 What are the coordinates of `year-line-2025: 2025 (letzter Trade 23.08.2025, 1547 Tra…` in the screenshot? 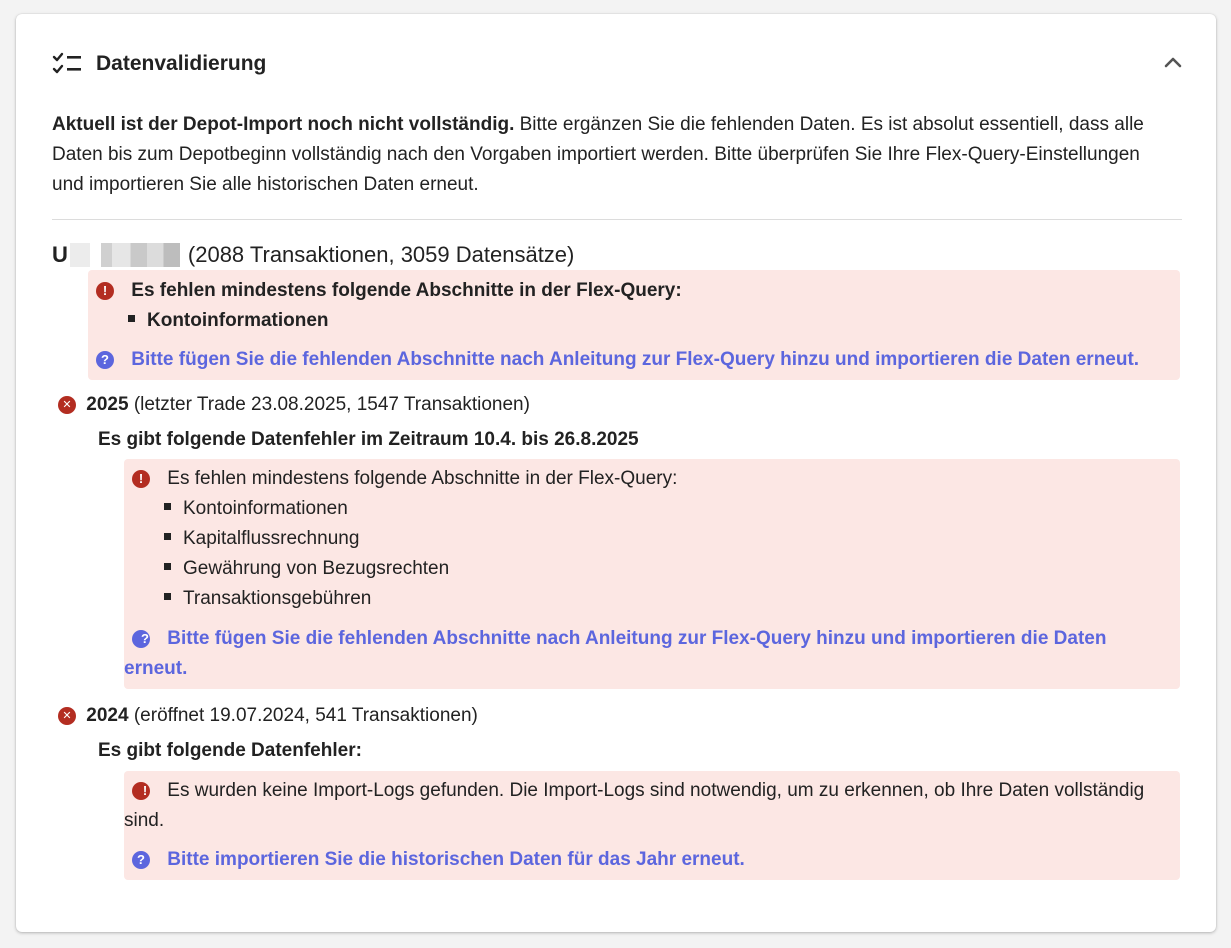 It's located at (294, 405).